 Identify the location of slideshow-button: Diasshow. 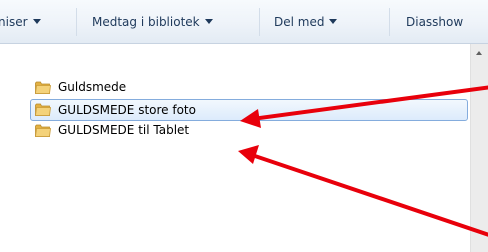
(434, 22).